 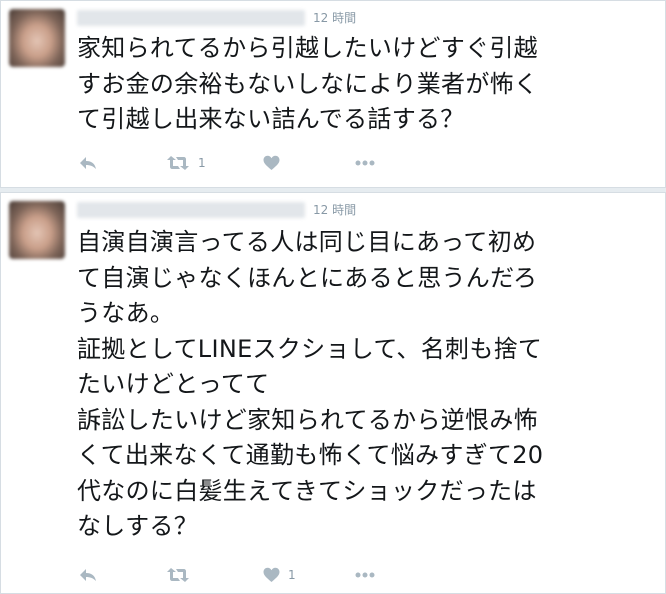 I want to click on like-count: 1, so click(x=292, y=575).